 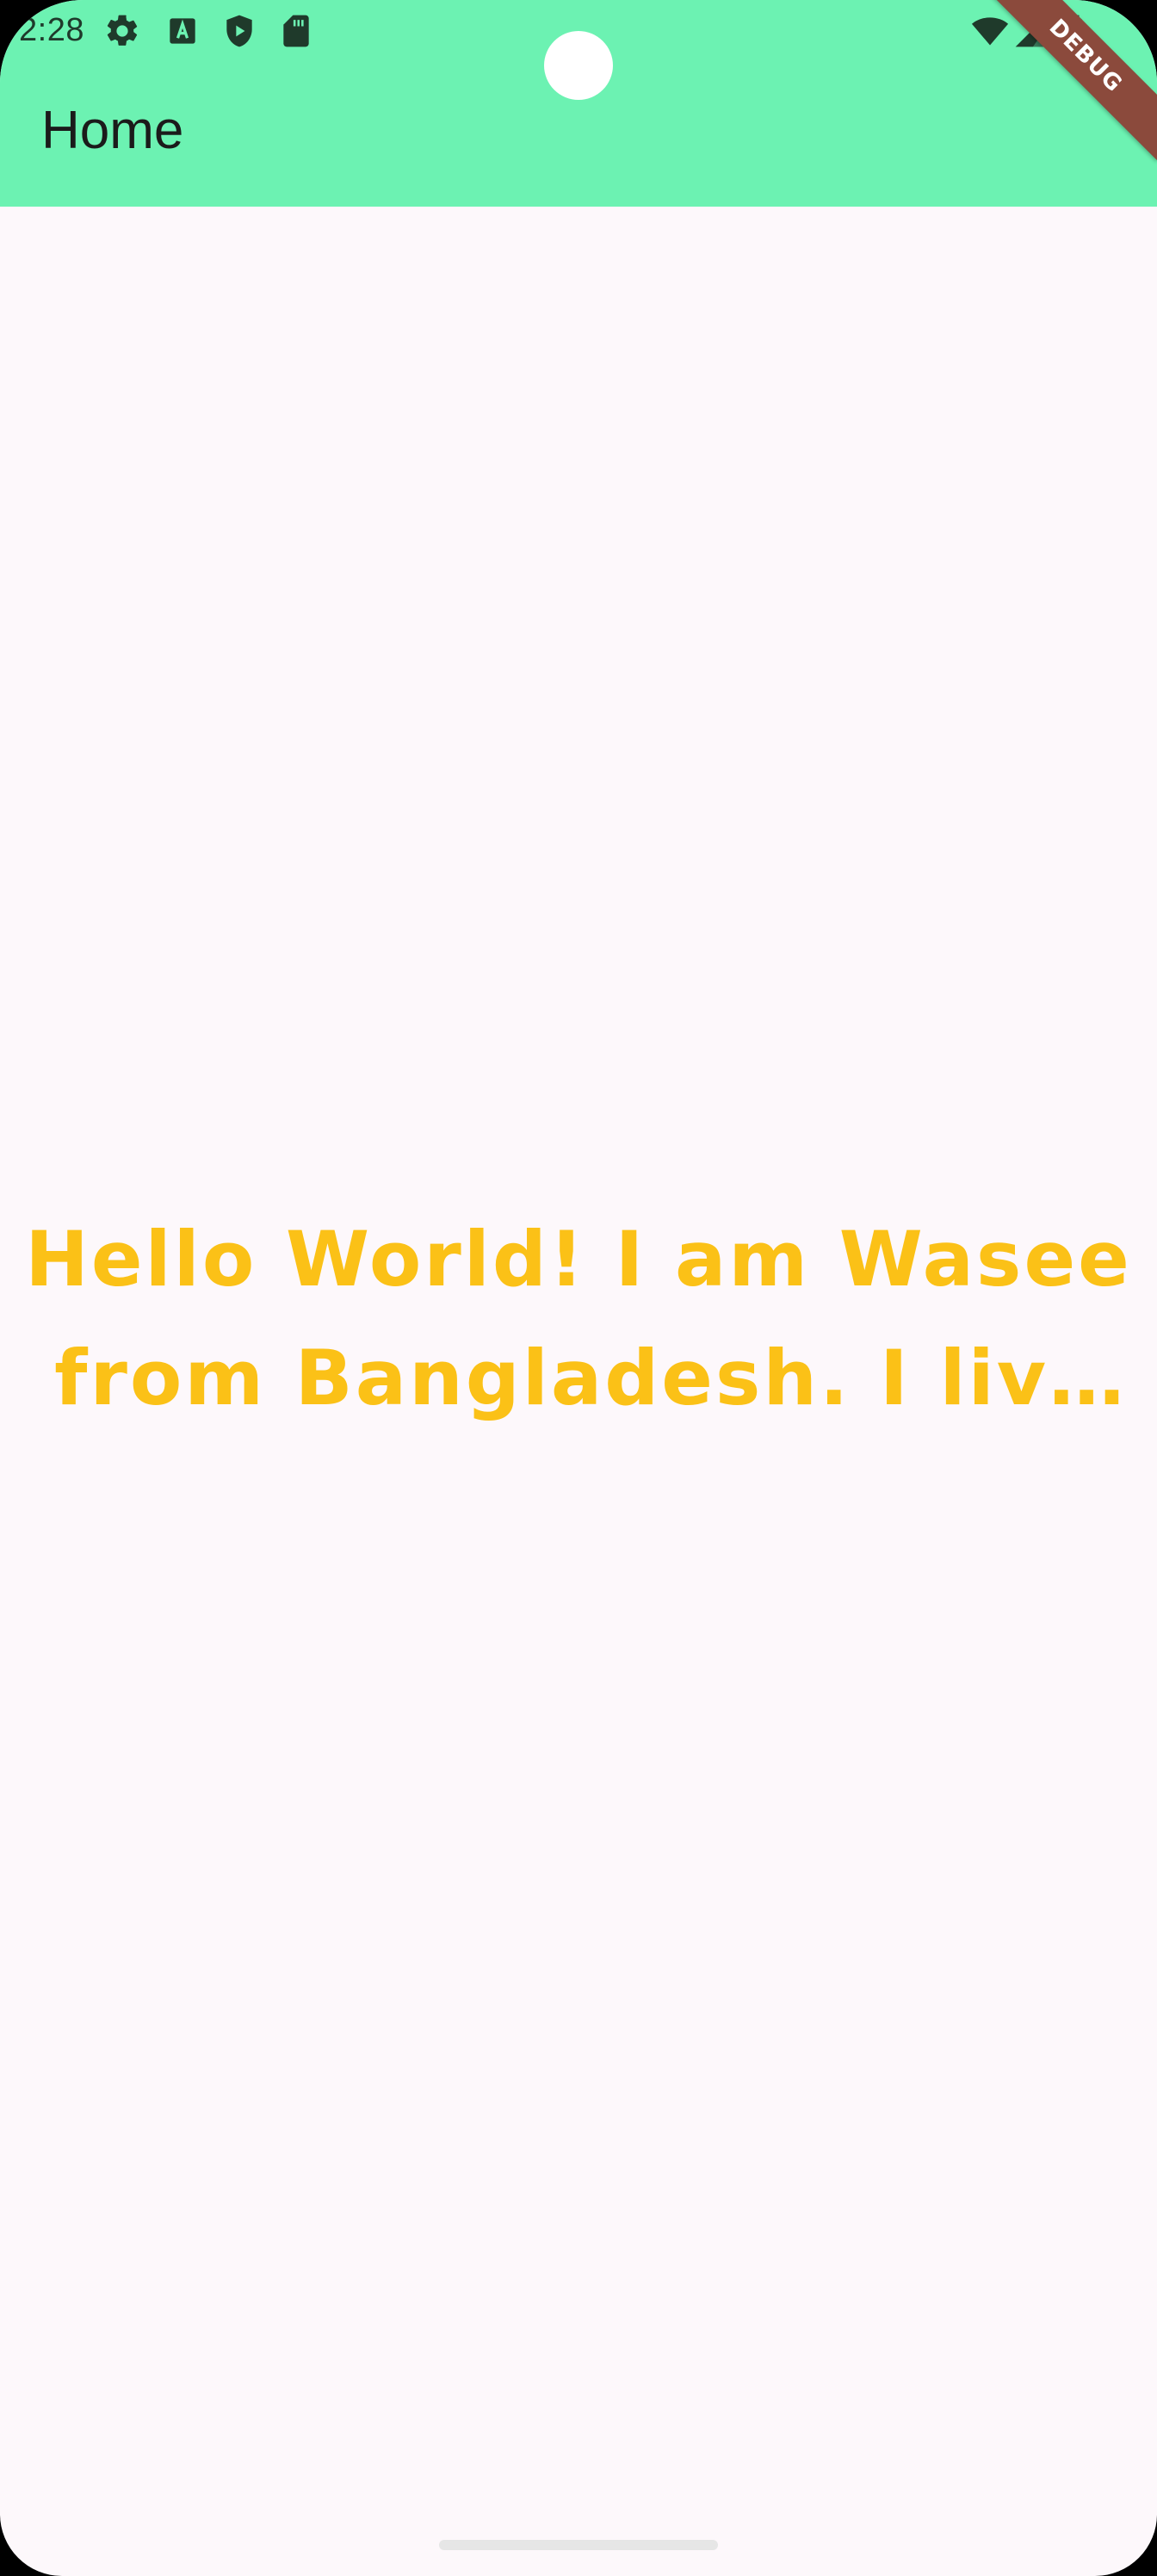 I want to click on sd-card-icon, so click(x=296, y=31).